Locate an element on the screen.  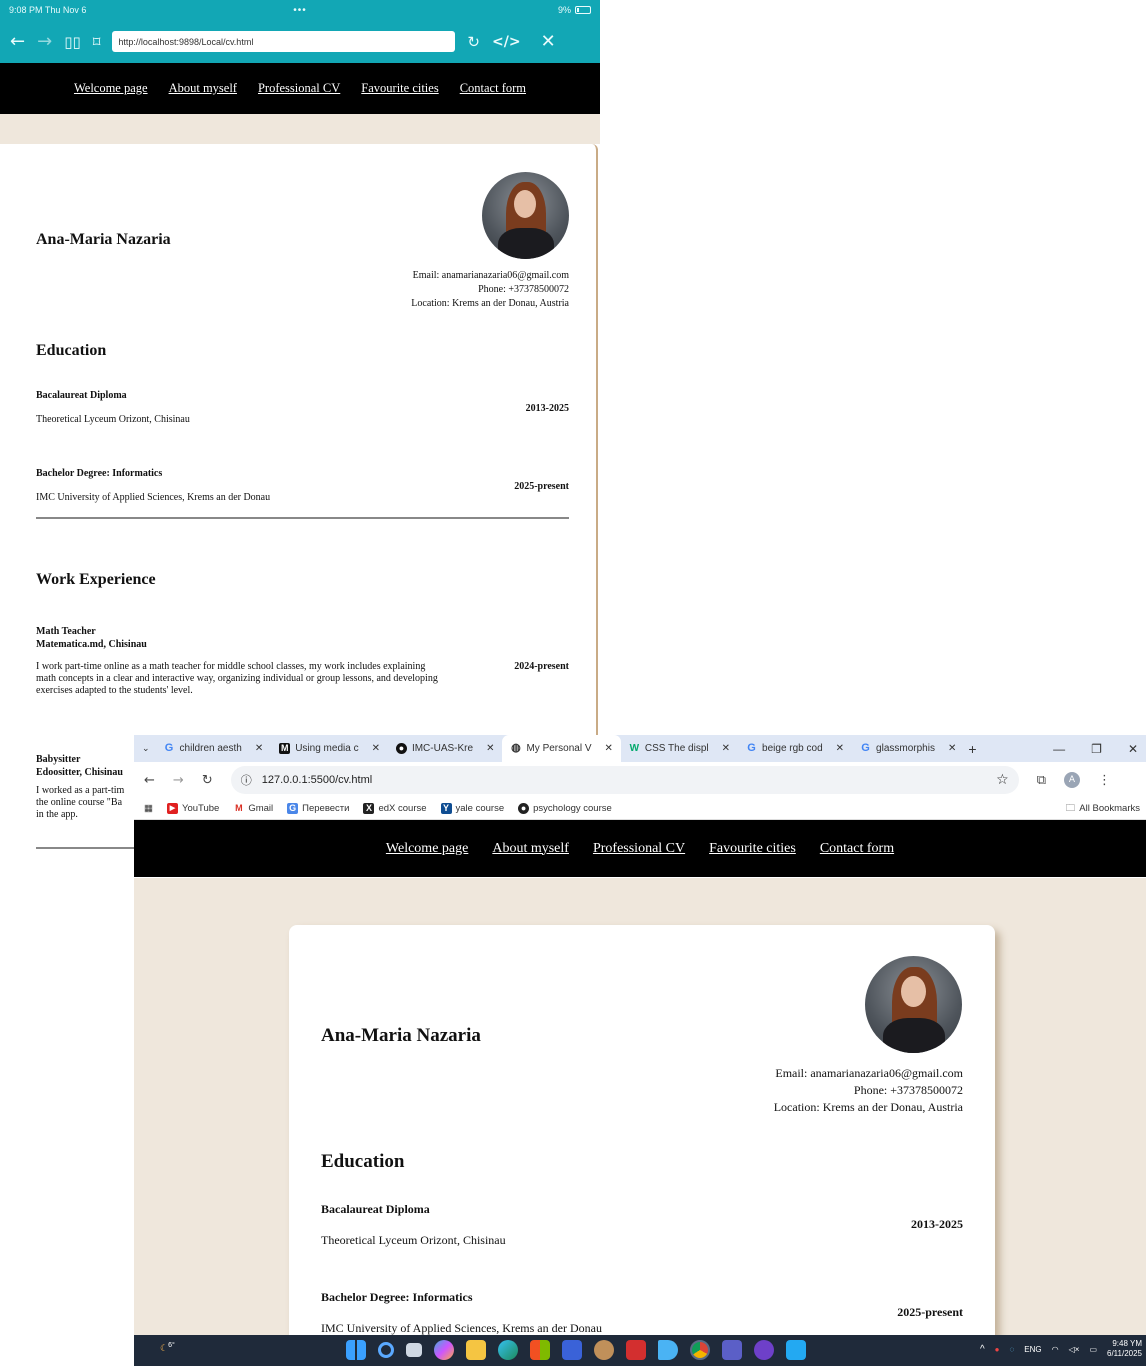
vscode-icon is located at coordinates (796, 1350).